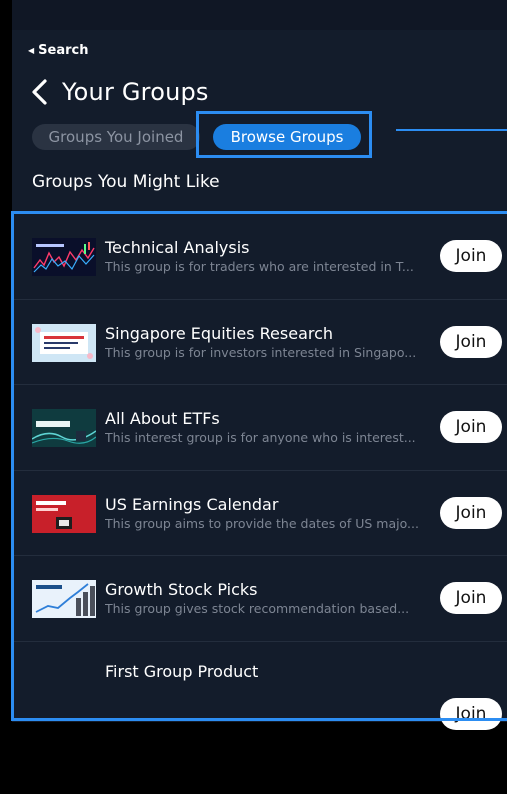 The height and width of the screenshot is (794, 507). What do you see at coordinates (31, 50) in the screenshot?
I see `back-triangle-icon: ◀` at bounding box center [31, 50].